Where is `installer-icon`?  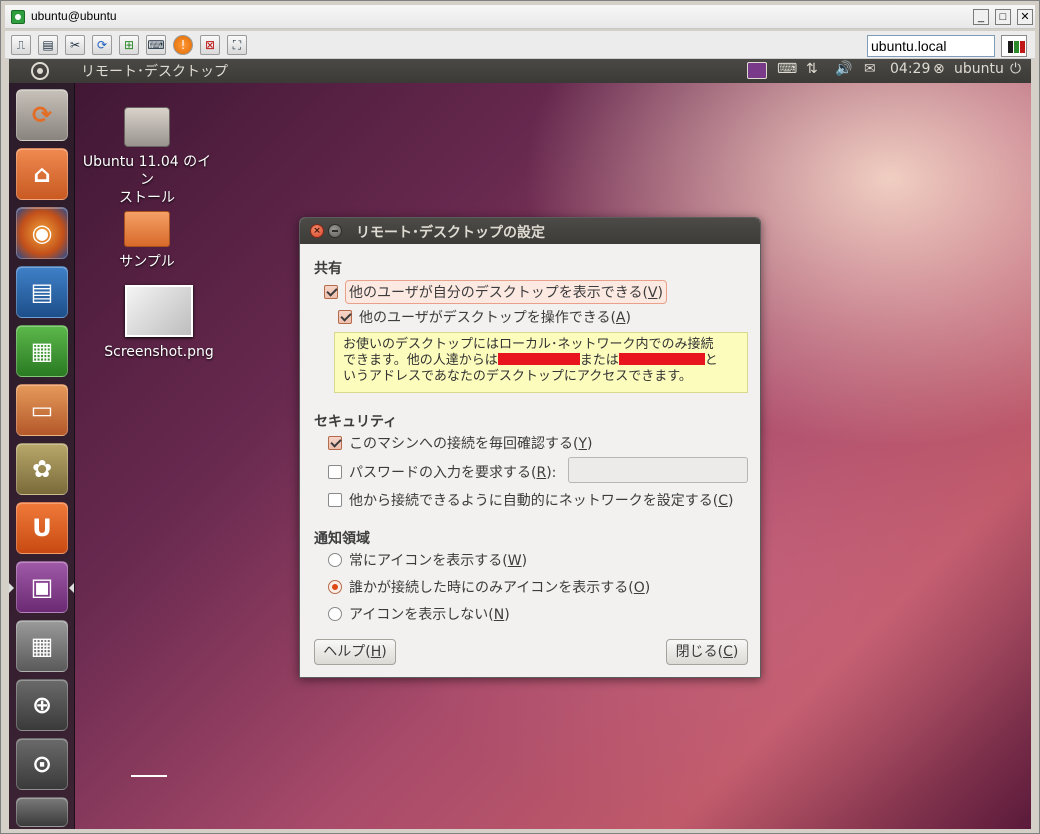
installer-icon is located at coordinates (147, 127).